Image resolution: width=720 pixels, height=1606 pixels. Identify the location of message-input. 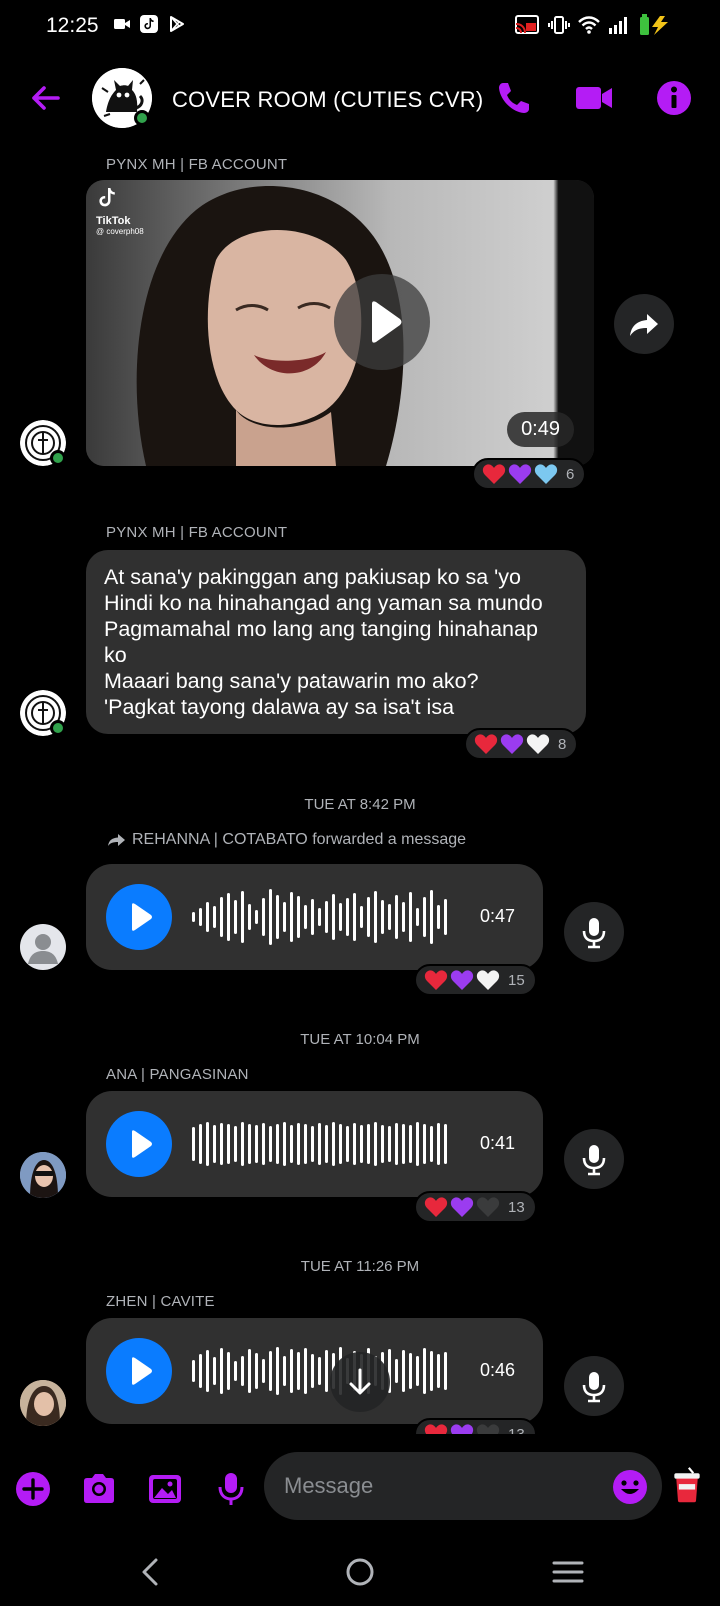
(434, 1486).